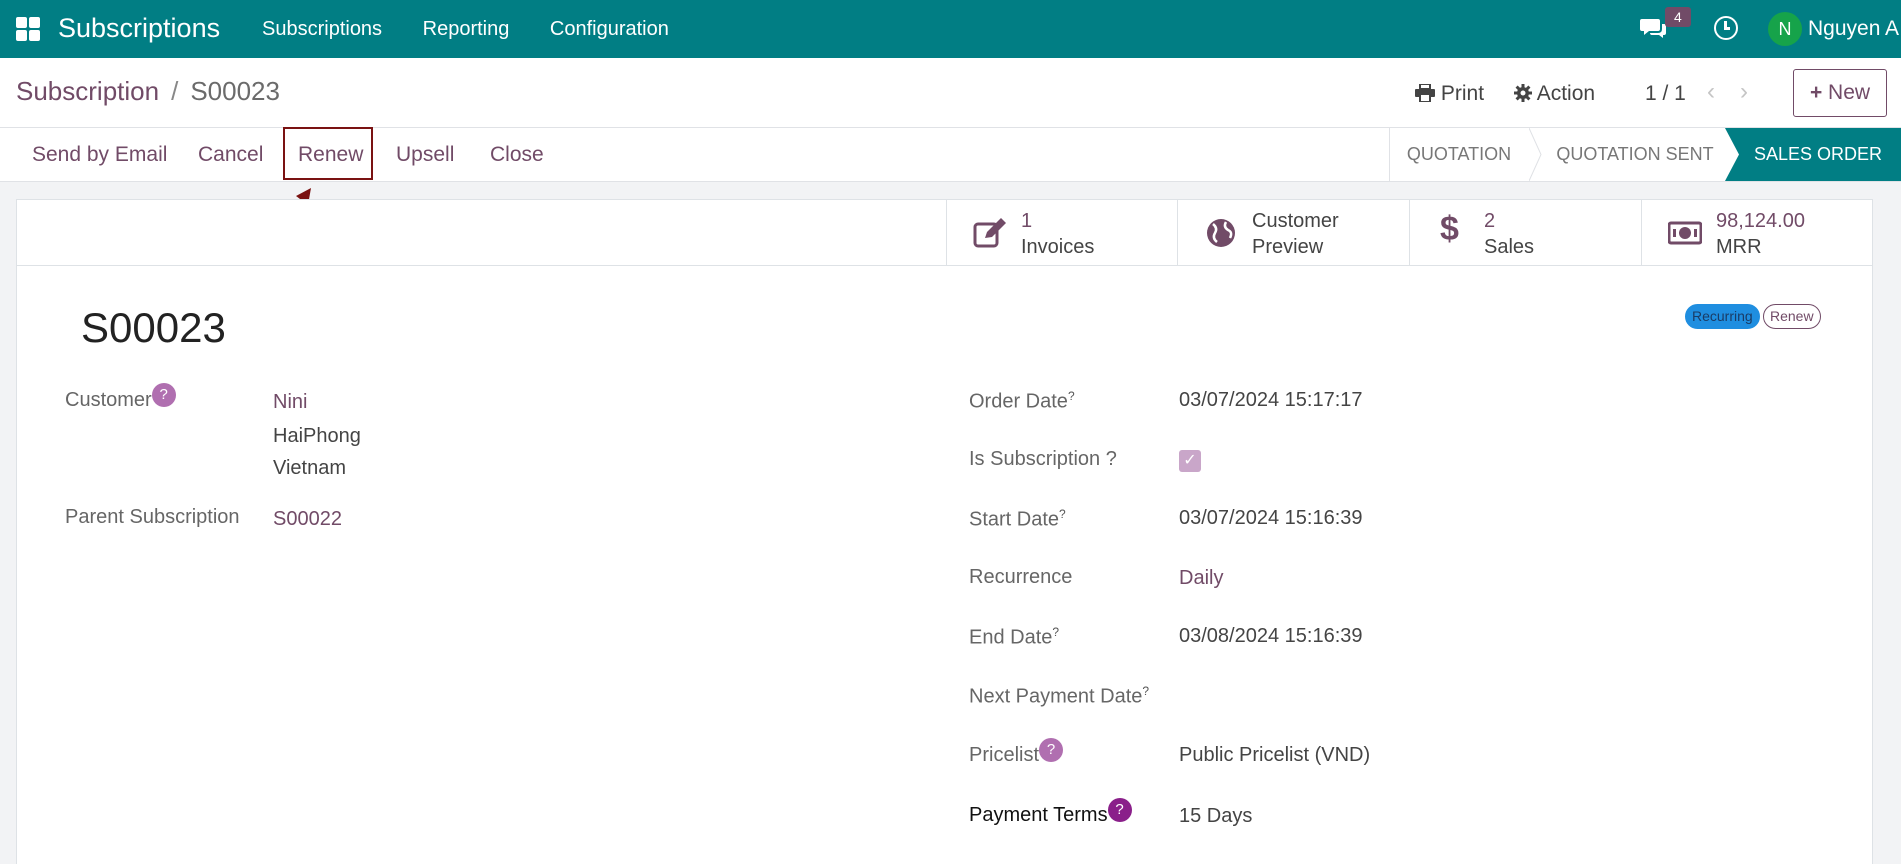 The height and width of the screenshot is (864, 1901). I want to click on upsell-button: Upsell, so click(425, 155).